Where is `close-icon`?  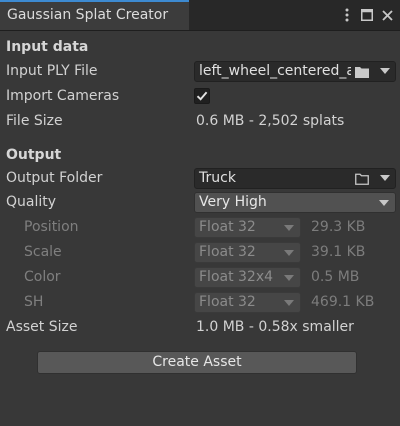 close-icon is located at coordinates (387, 15).